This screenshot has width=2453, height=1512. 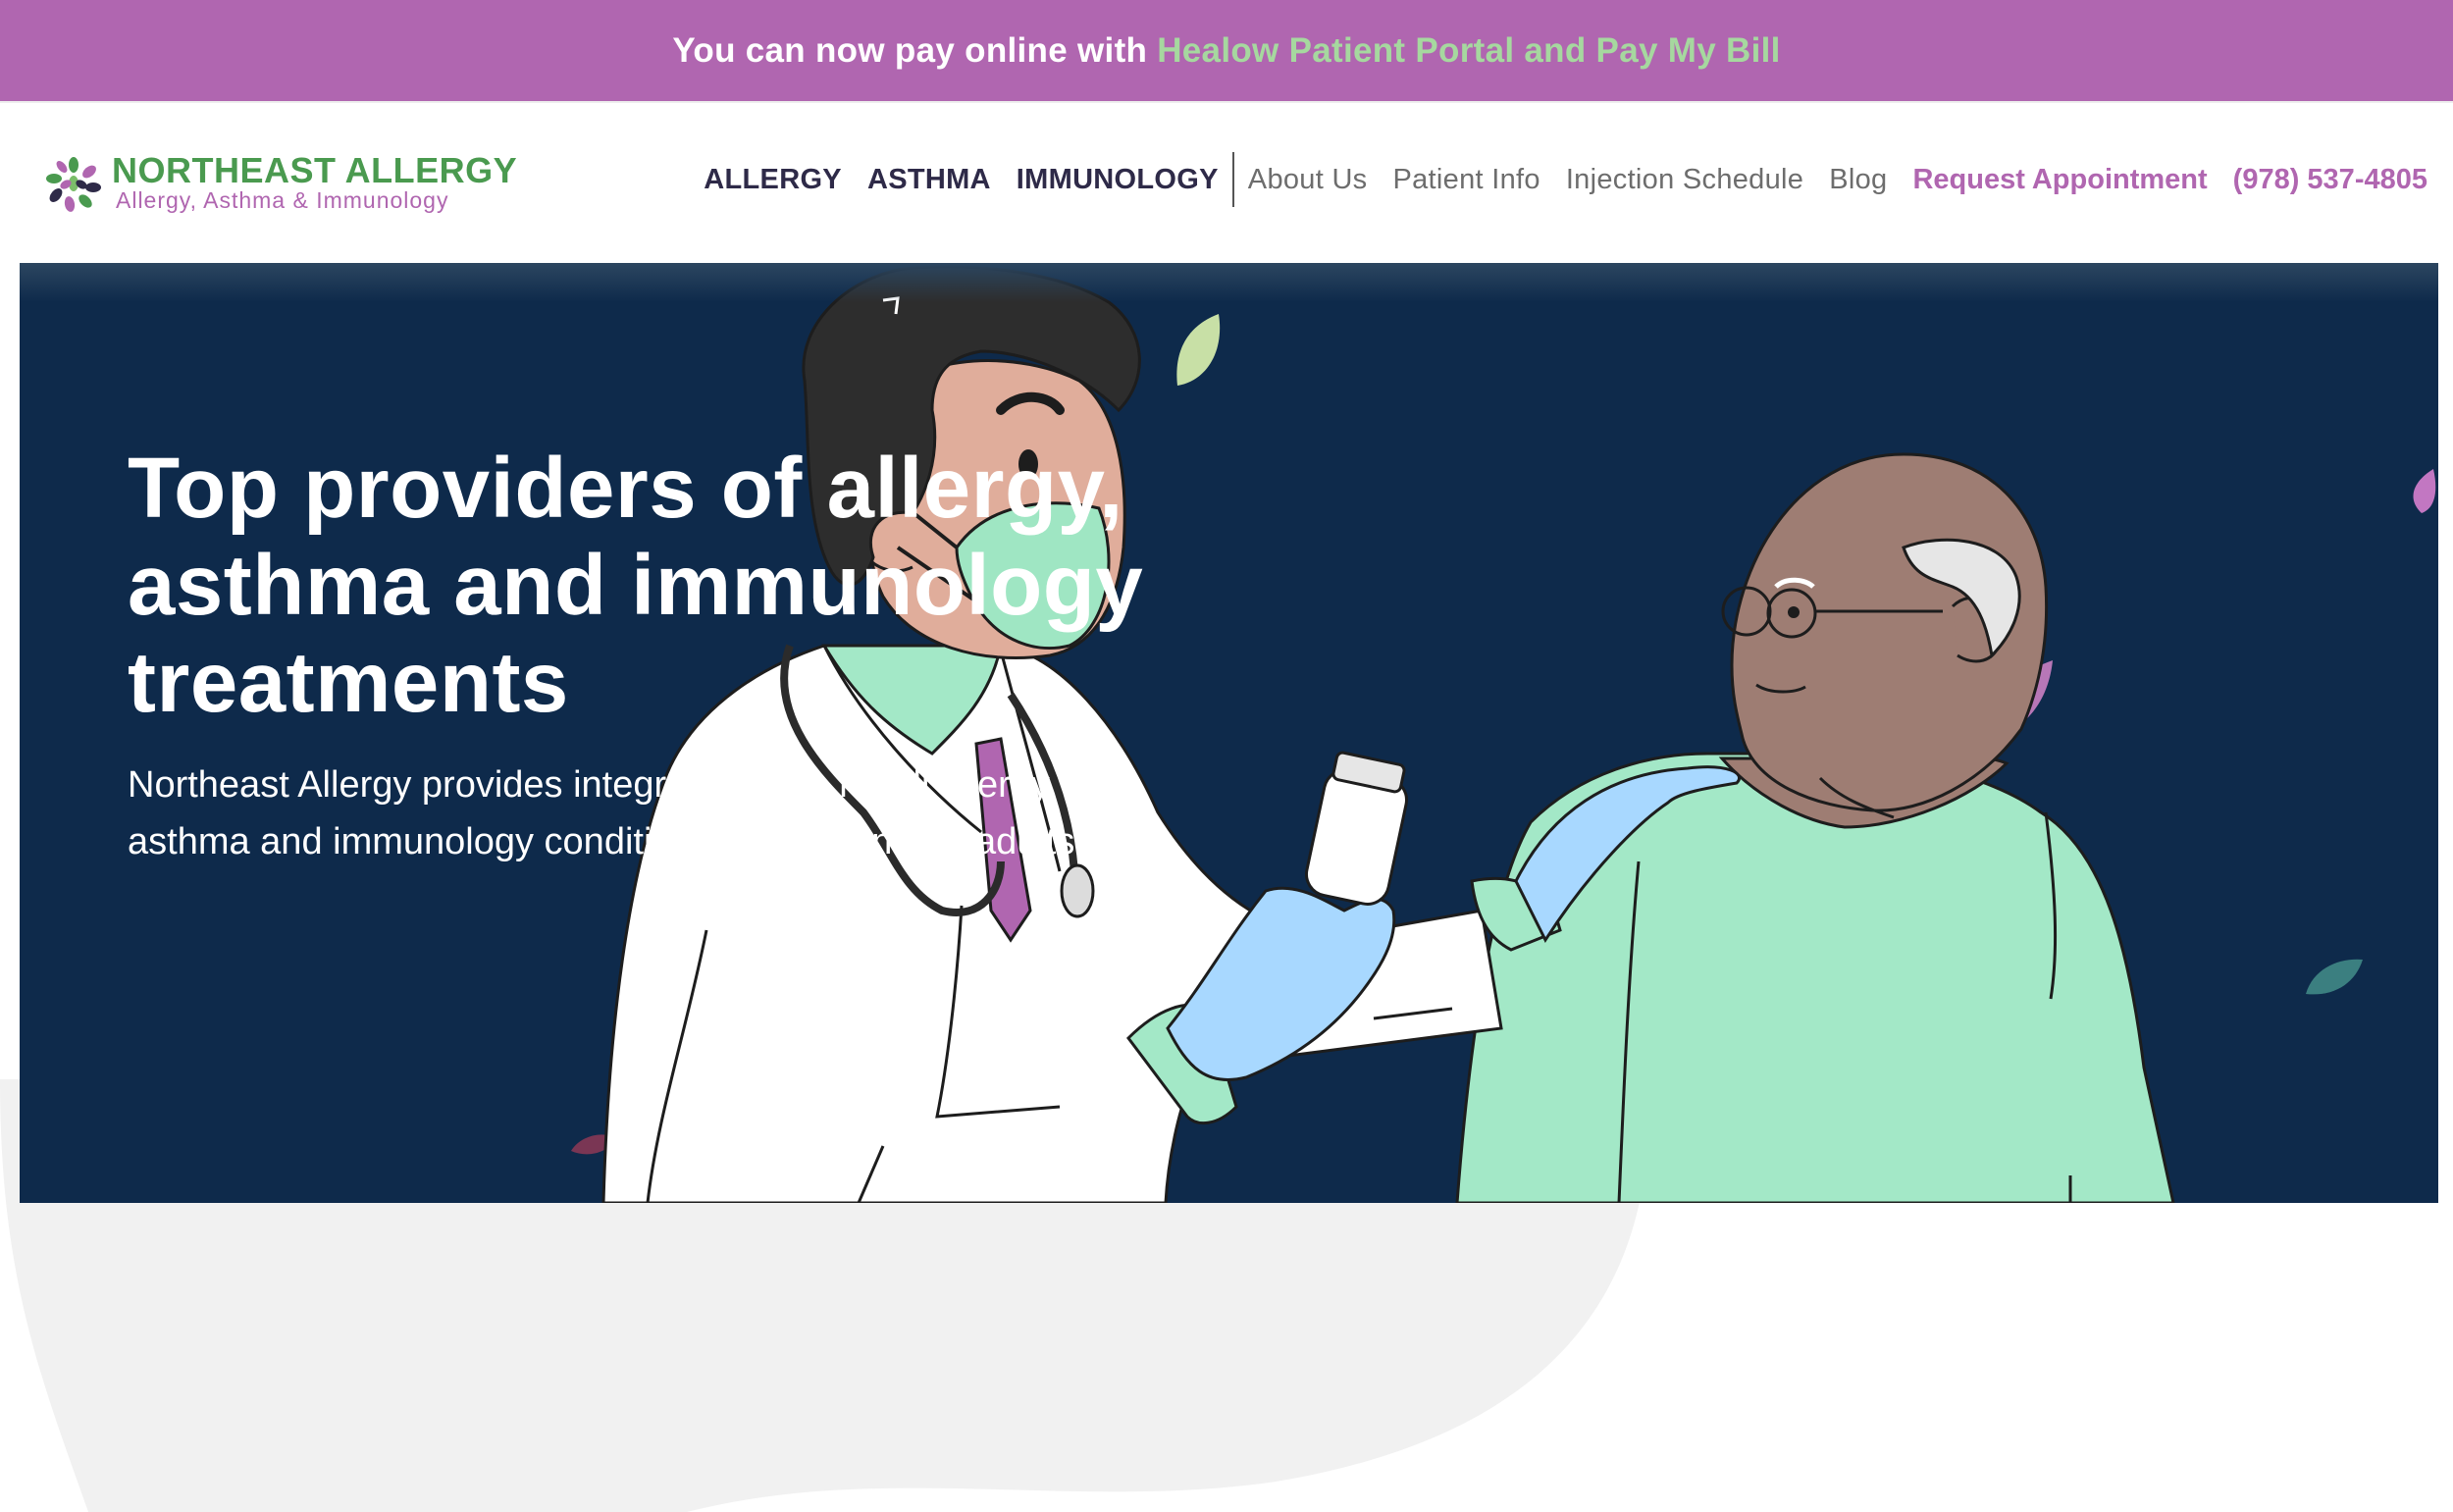 What do you see at coordinates (1858, 180) in the screenshot?
I see `nav-blog: Blog` at bounding box center [1858, 180].